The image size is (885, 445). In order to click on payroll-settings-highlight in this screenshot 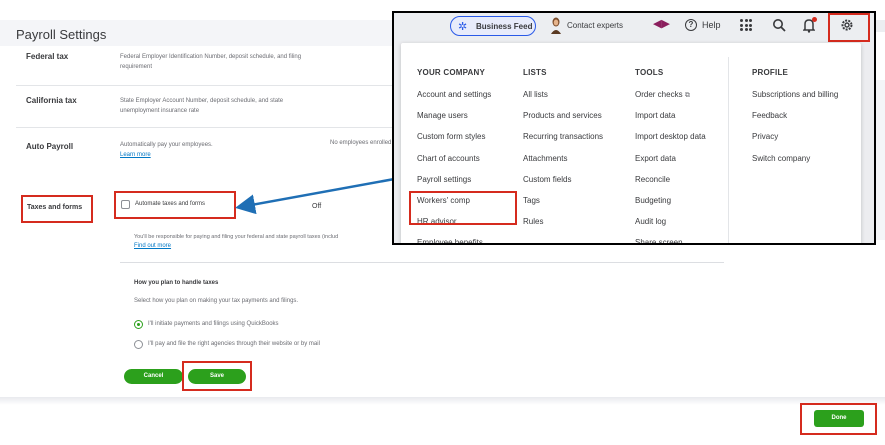, I will do `click(463, 208)`.